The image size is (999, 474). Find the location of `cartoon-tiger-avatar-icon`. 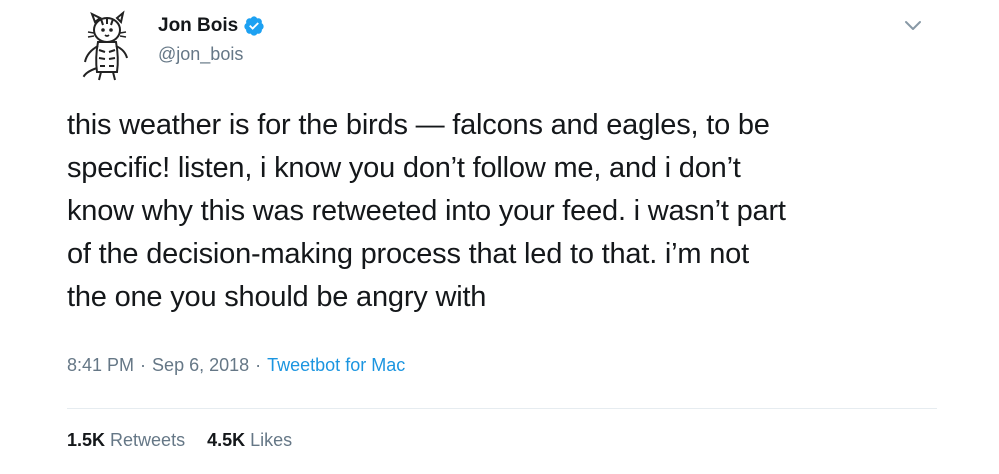

cartoon-tiger-avatar-icon is located at coordinates (105, 45).